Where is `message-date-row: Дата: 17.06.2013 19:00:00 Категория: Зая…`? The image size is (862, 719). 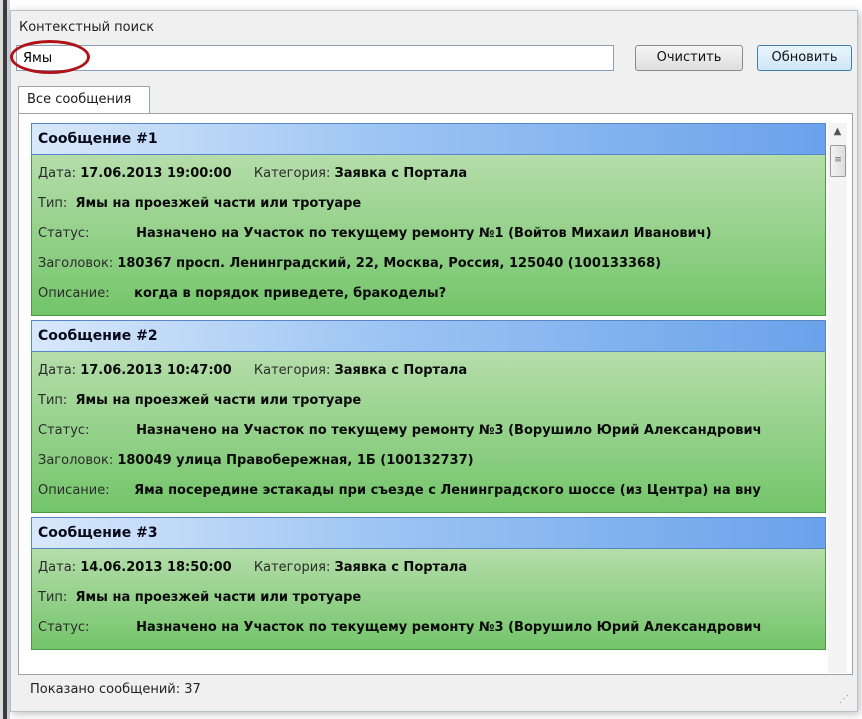 message-date-row: Дата: 17.06.2013 19:00:00 Категория: Зая… is located at coordinates (431, 174).